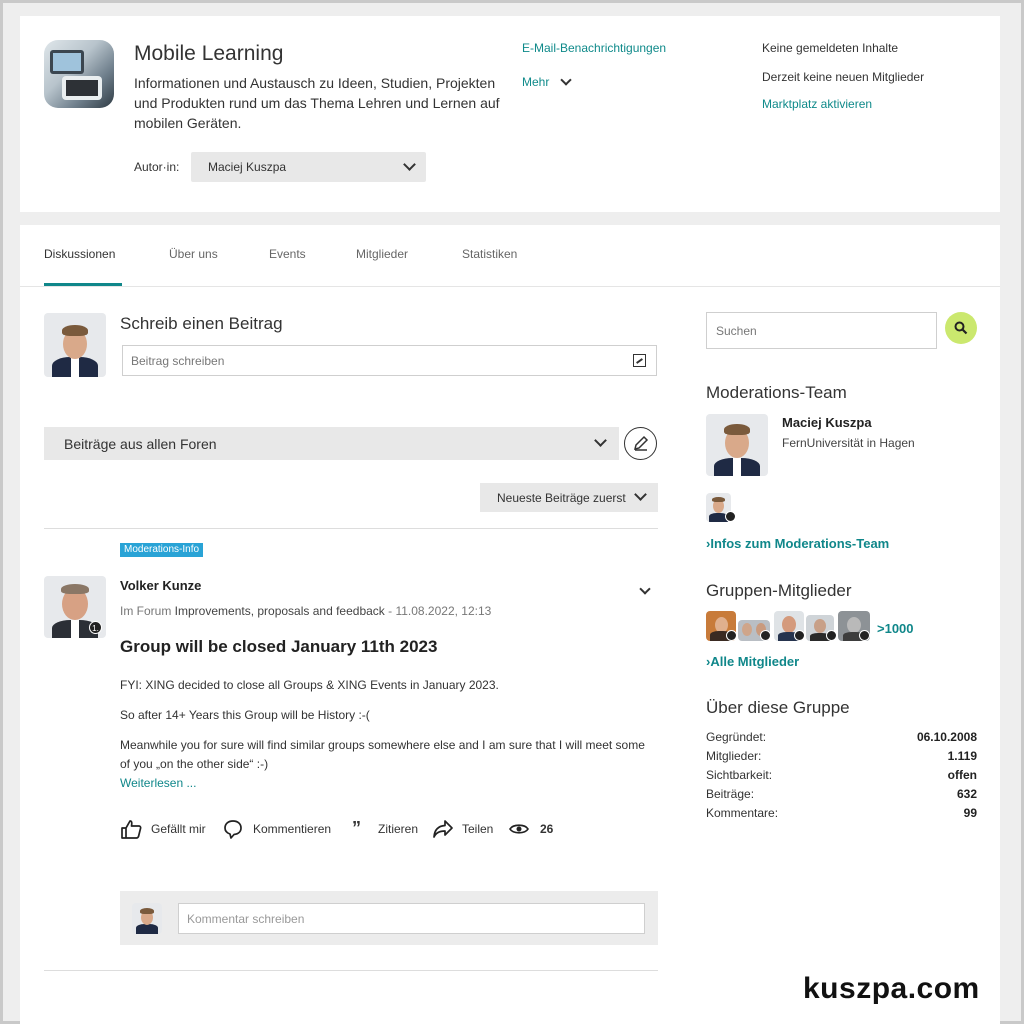 This screenshot has width=1024, height=1024. Describe the element at coordinates (209, 53) in the screenshot. I see `group-title: Mobile Learning` at that location.